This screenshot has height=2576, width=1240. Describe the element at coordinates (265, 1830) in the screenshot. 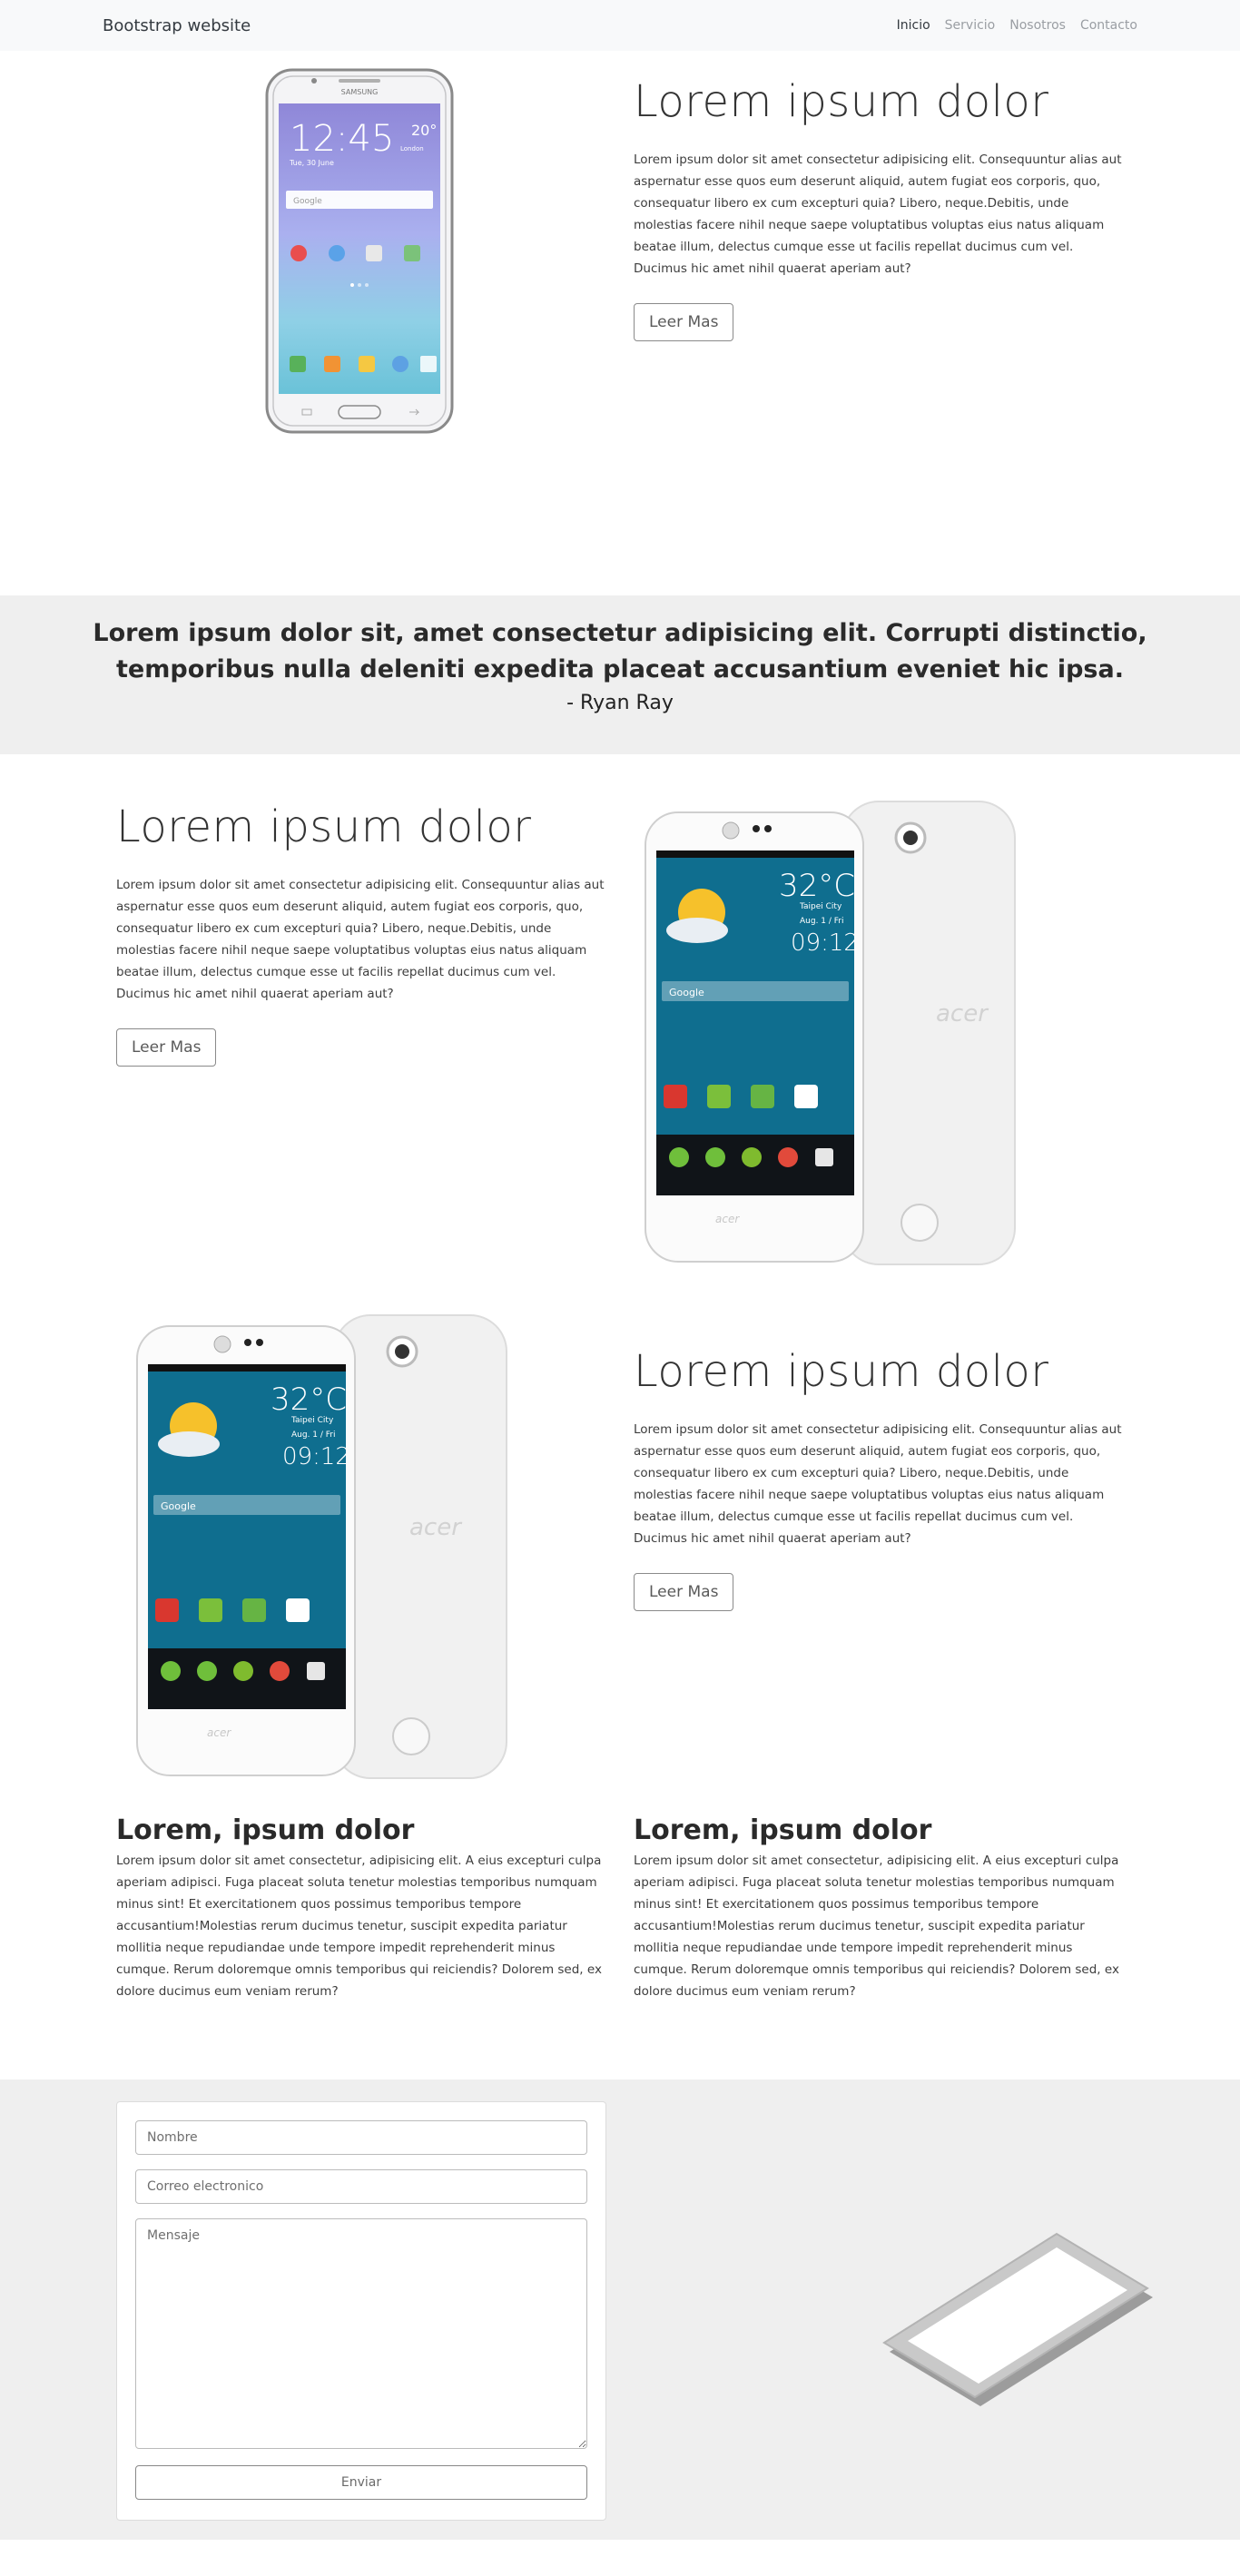

I see `card-1-title: Lorem, ipsum dolor` at that location.